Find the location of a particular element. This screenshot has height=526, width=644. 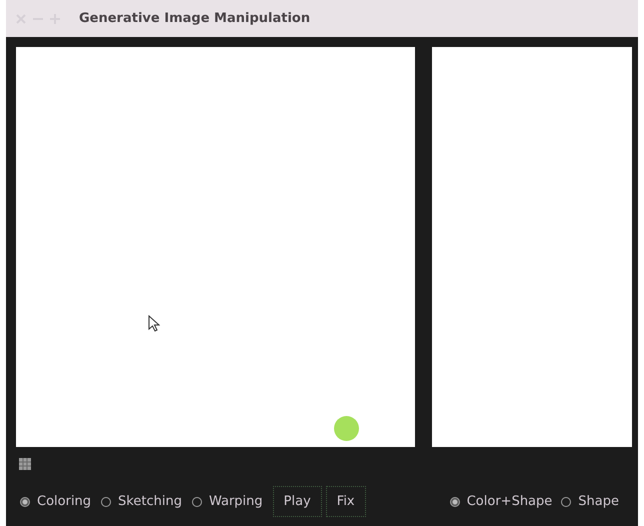

brush-dot is located at coordinates (346, 428).